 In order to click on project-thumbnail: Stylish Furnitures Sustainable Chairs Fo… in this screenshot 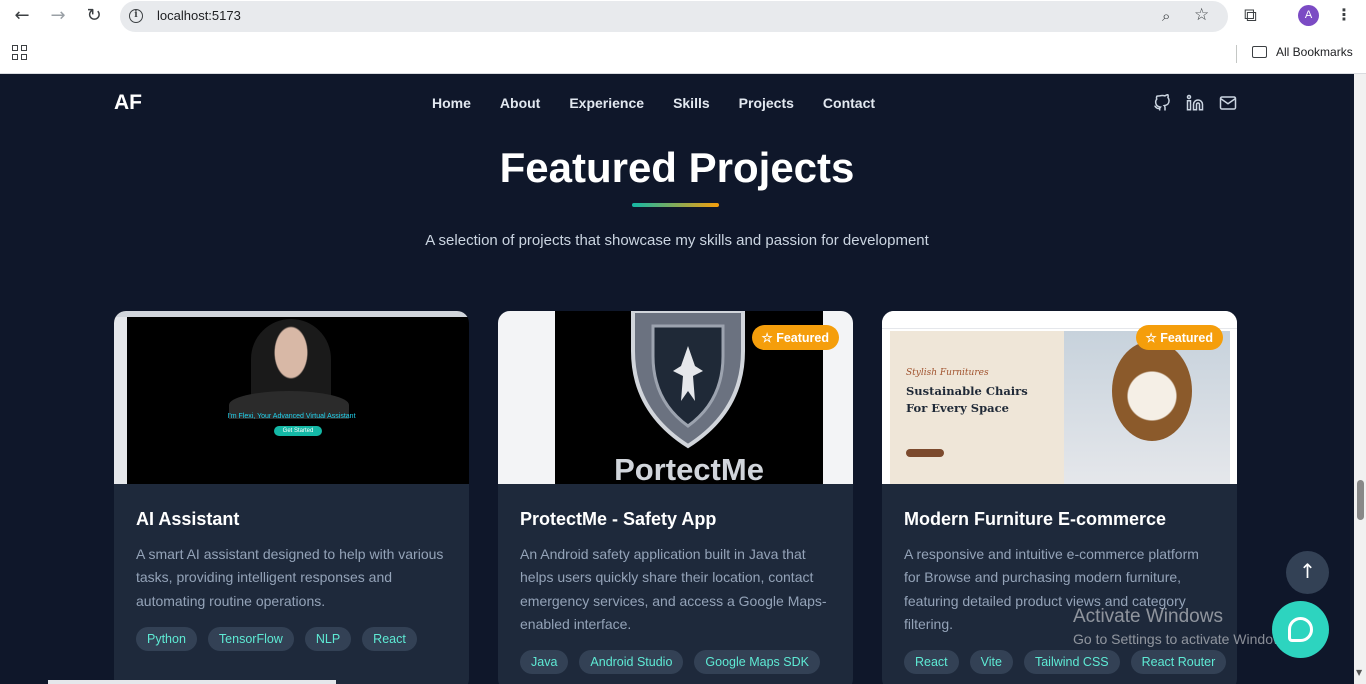, I will do `click(1059, 397)`.